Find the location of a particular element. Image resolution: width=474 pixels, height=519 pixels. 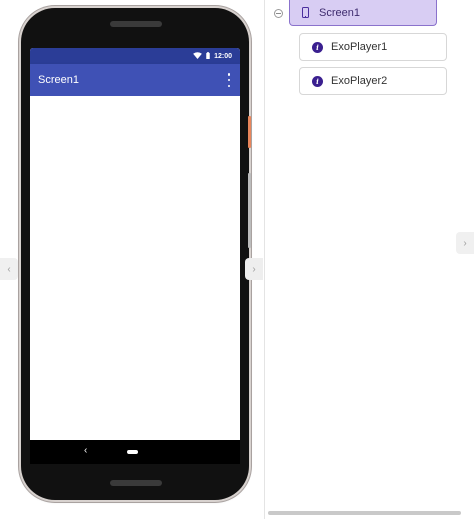

phone-icon is located at coordinates (305, 12).